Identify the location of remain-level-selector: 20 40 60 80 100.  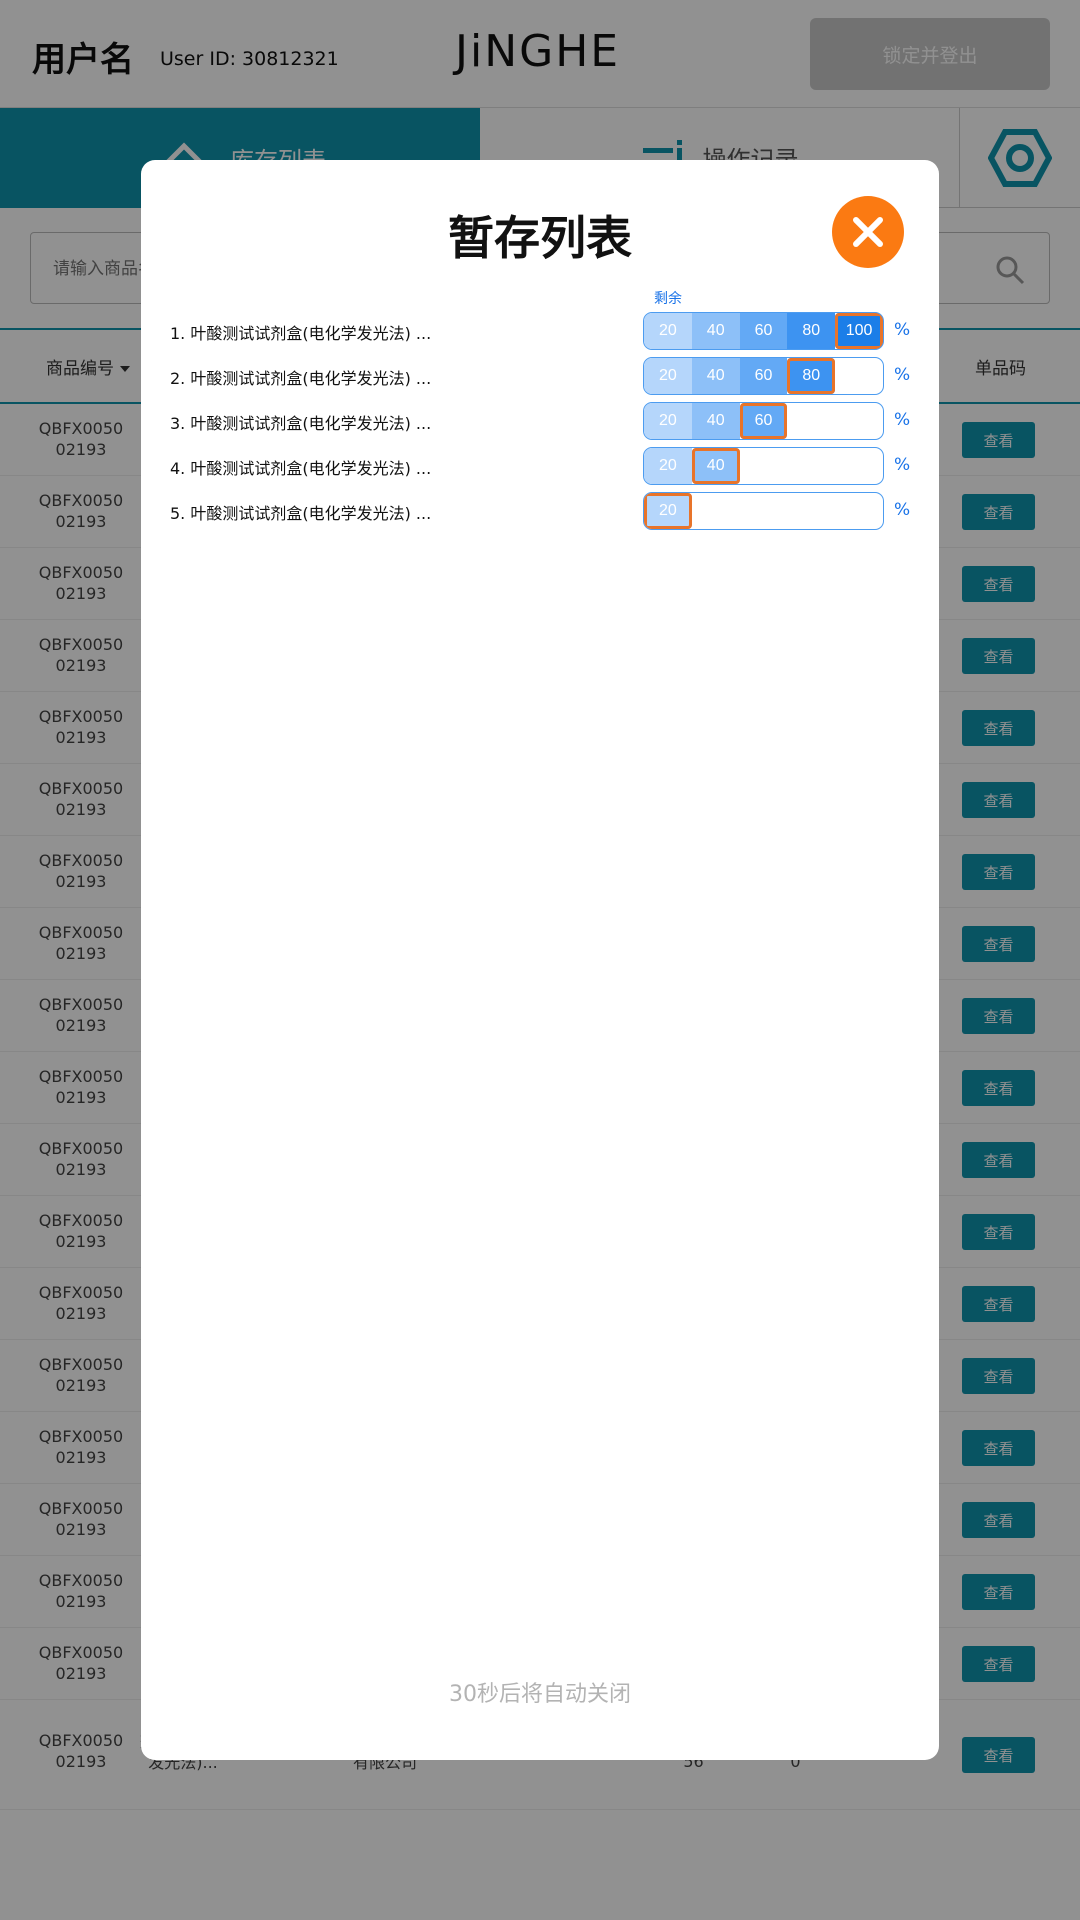
(763, 331).